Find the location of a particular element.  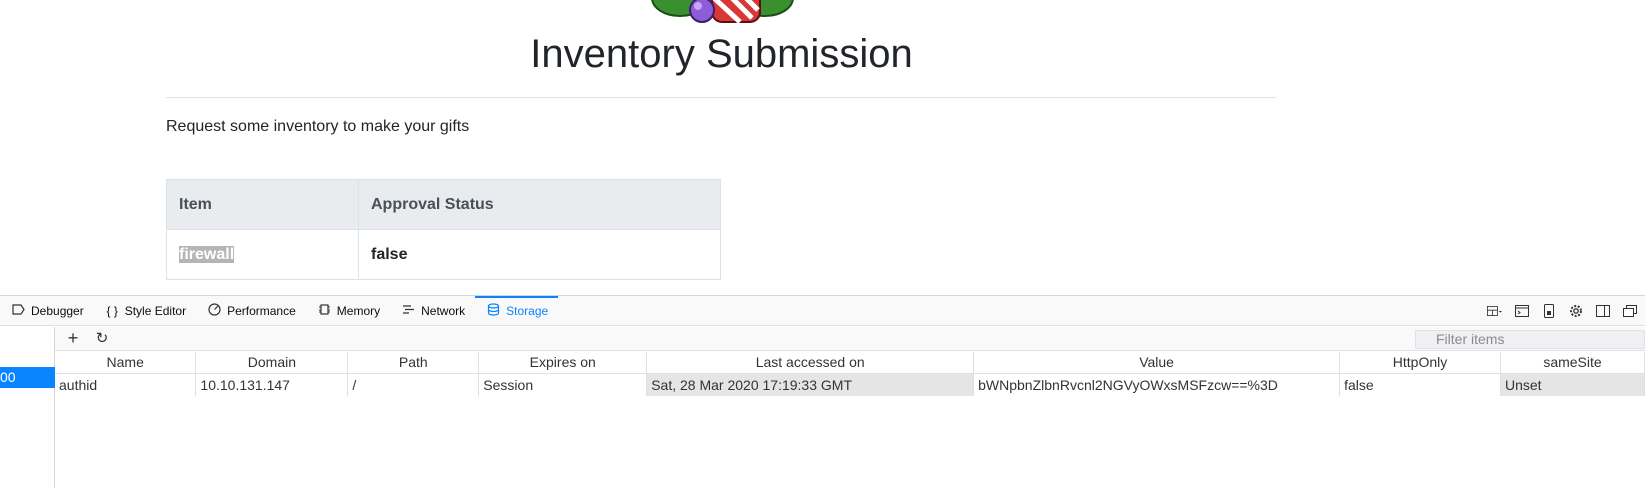

tab-performance: Performance is located at coordinates (251, 310).